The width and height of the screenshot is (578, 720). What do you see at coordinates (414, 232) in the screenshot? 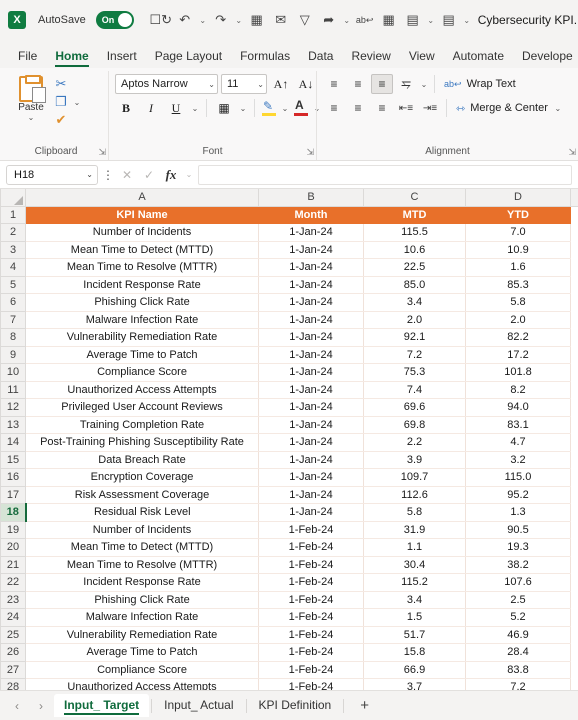
I see `cell-c2: 115.5` at bounding box center [414, 232].